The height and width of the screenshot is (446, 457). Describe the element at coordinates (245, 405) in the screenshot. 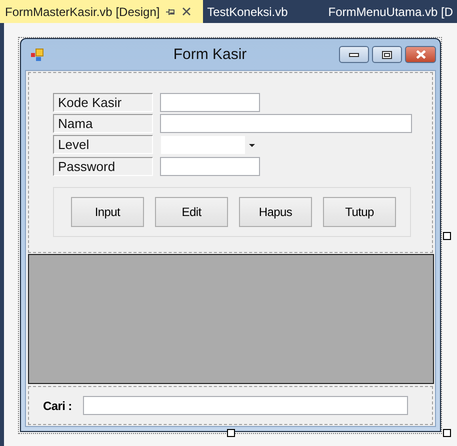

I see `search-field` at that location.